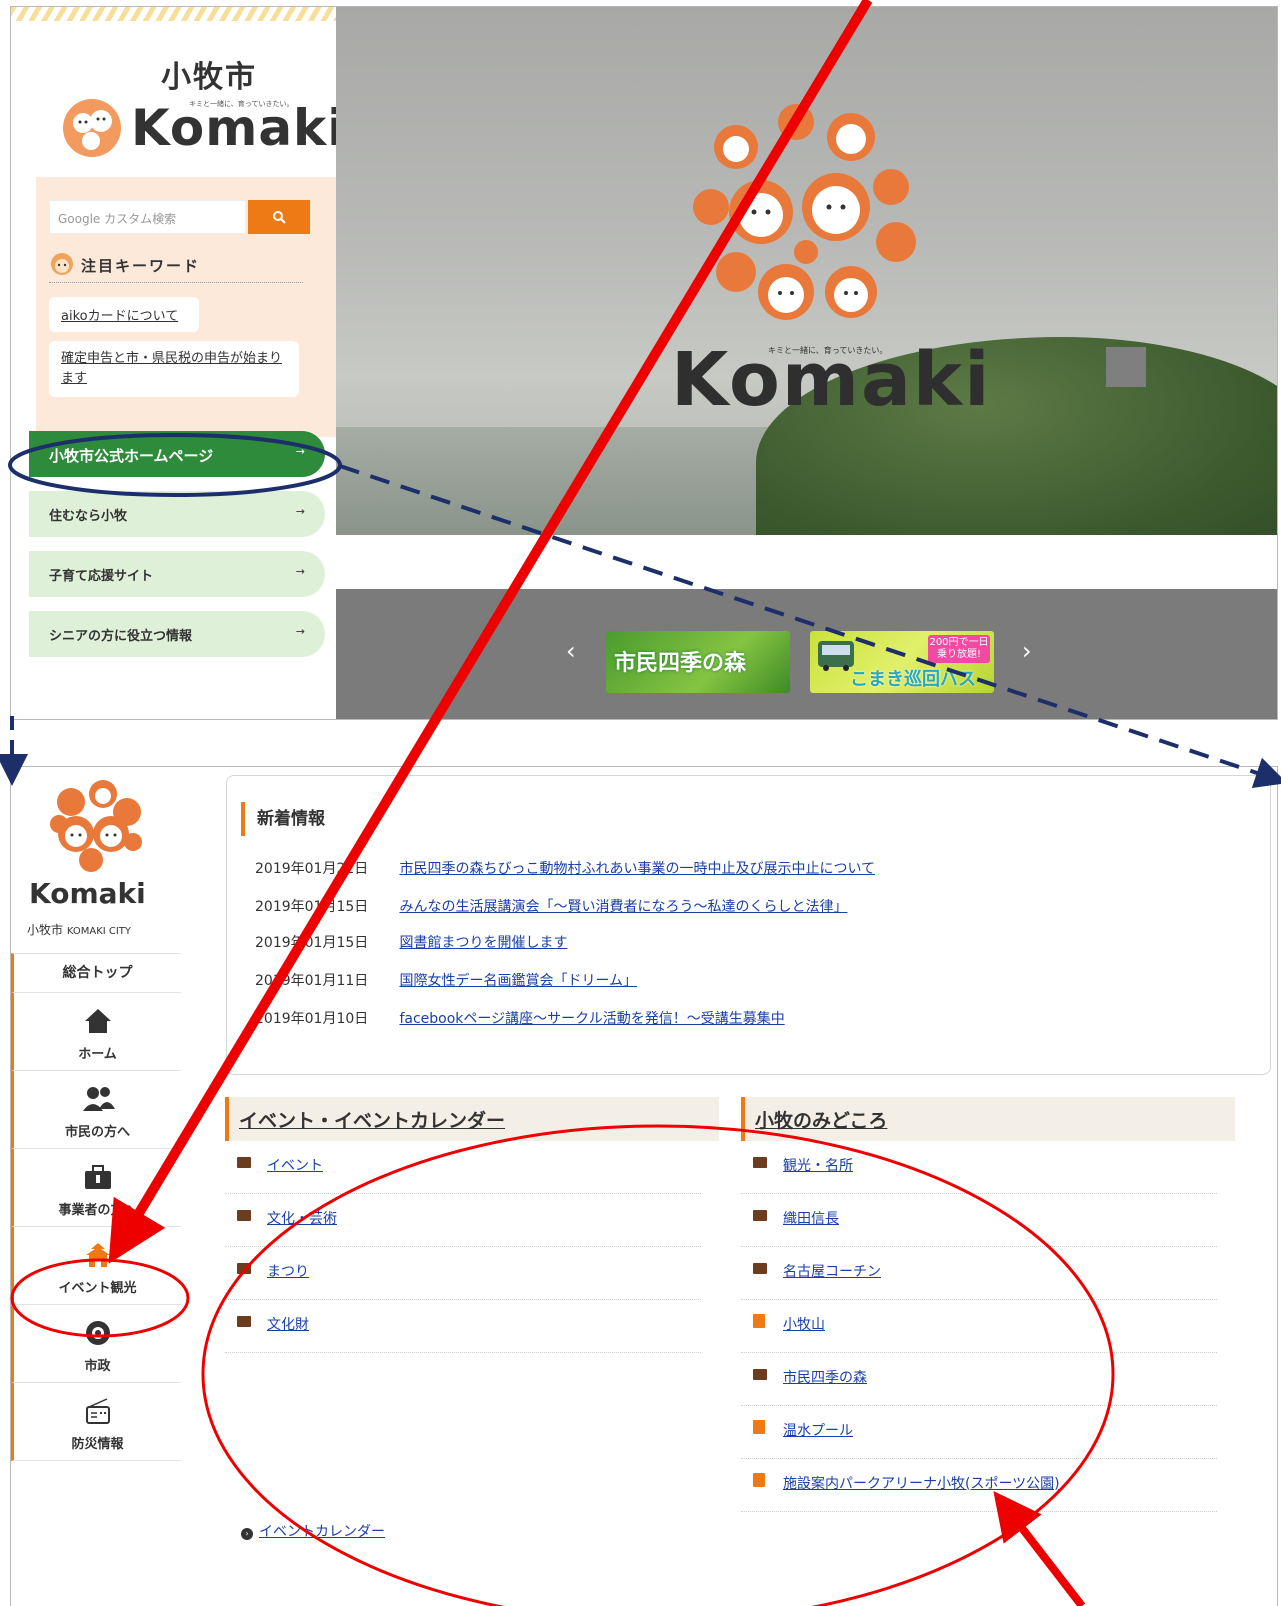 The height and width of the screenshot is (1606, 1281). I want to click on sights-link: 小牧山, so click(804, 1324).